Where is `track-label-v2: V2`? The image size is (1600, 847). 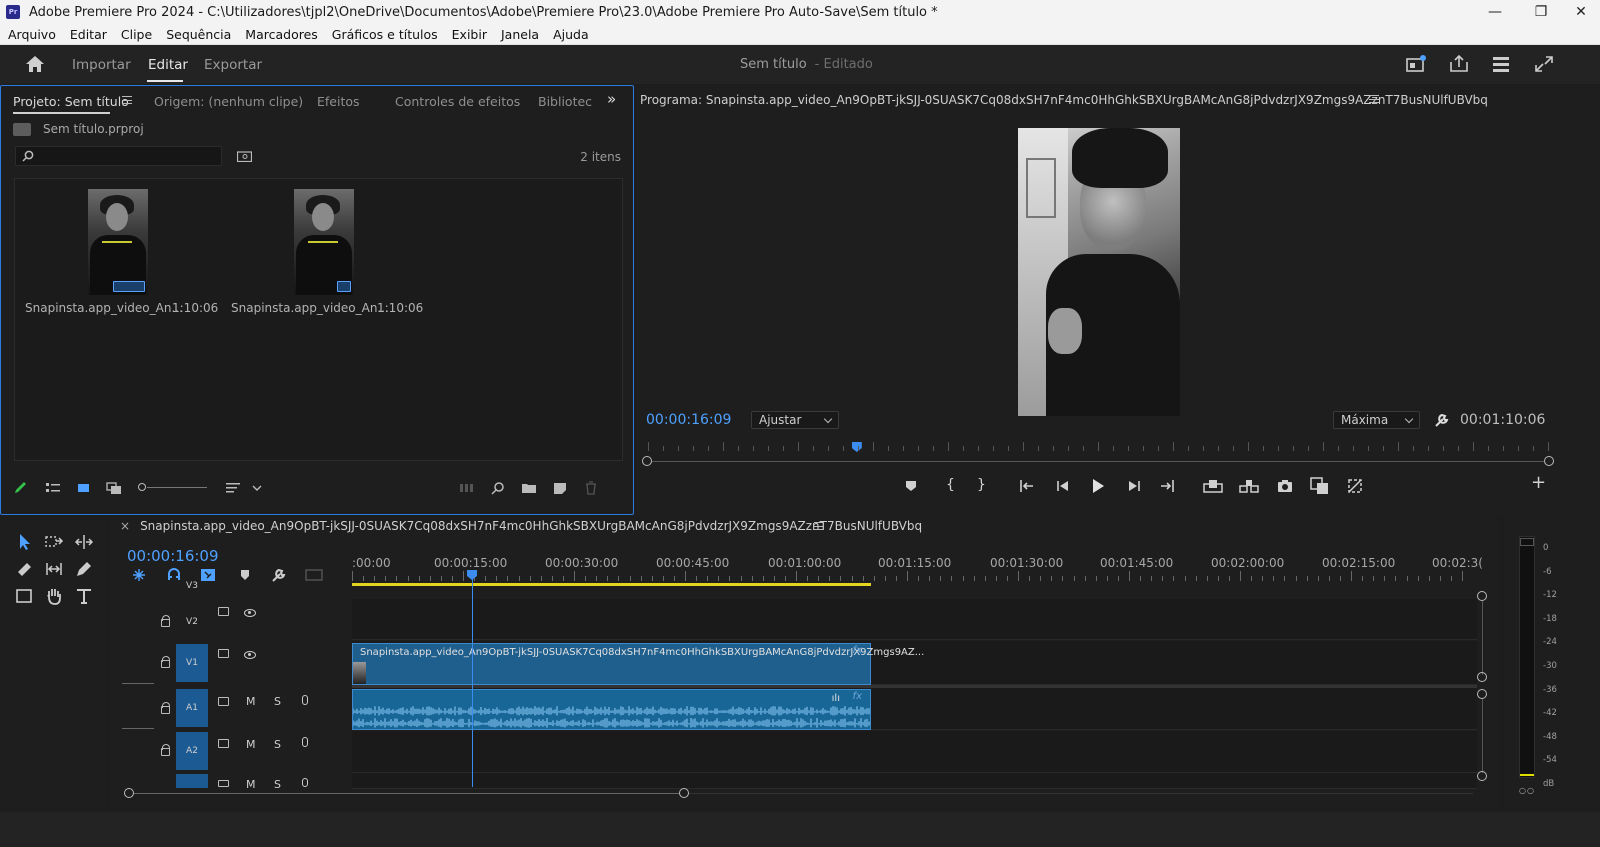 track-label-v2: V2 is located at coordinates (192, 622).